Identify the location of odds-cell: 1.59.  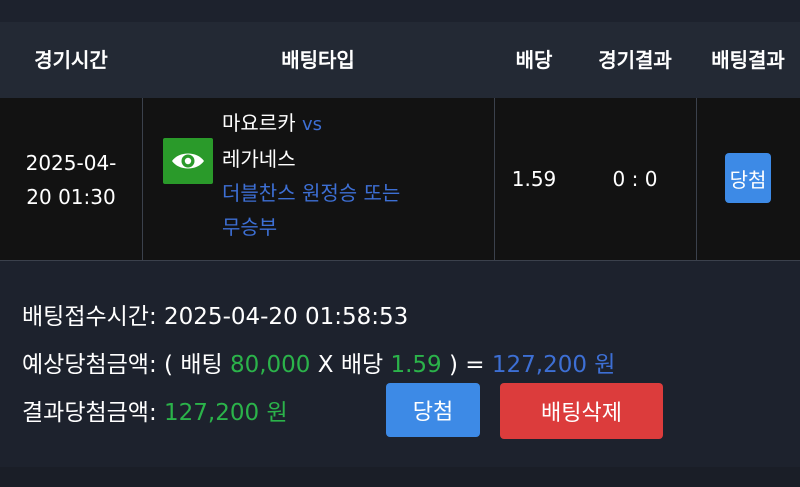
(534, 179).